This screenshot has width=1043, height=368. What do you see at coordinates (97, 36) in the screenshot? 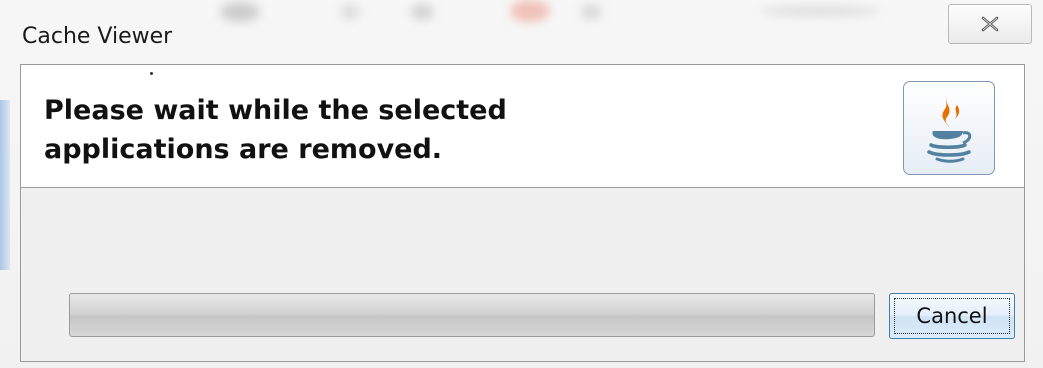
I see `window-title: Cache Viewer` at bounding box center [97, 36].